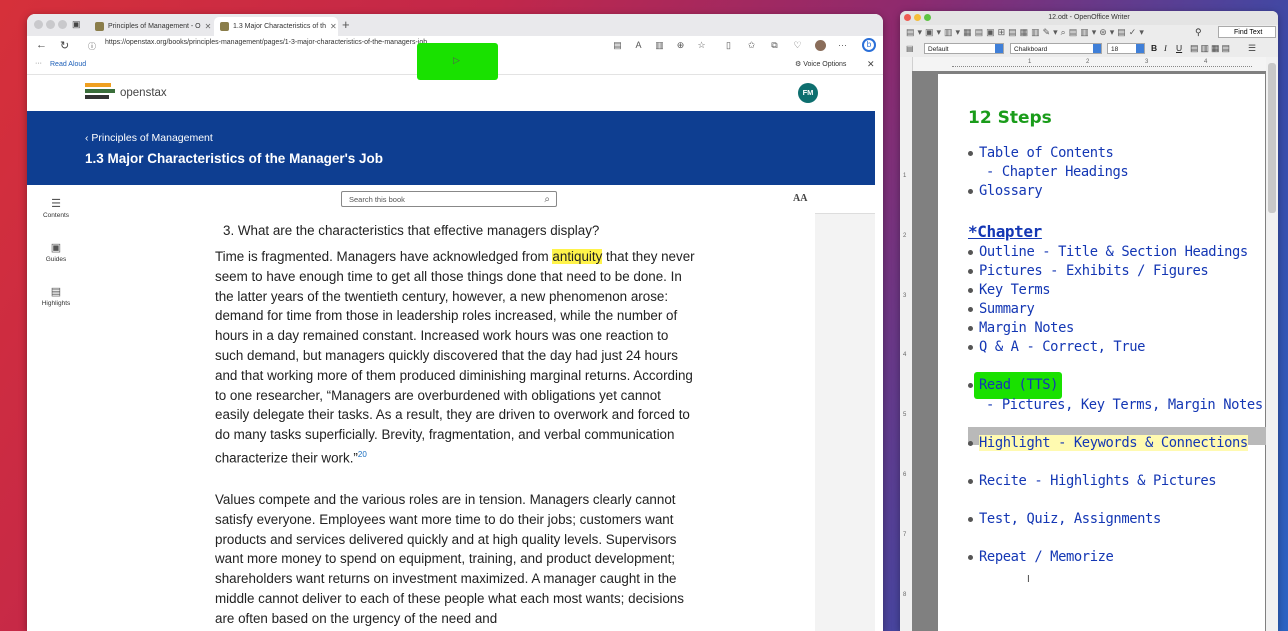 Image resolution: width=1288 pixels, height=631 pixels. Describe the element at coordinates (1113, 252) in the screenshot. I see `doc-line-text: Outline - Title & Section Headings` at that location.